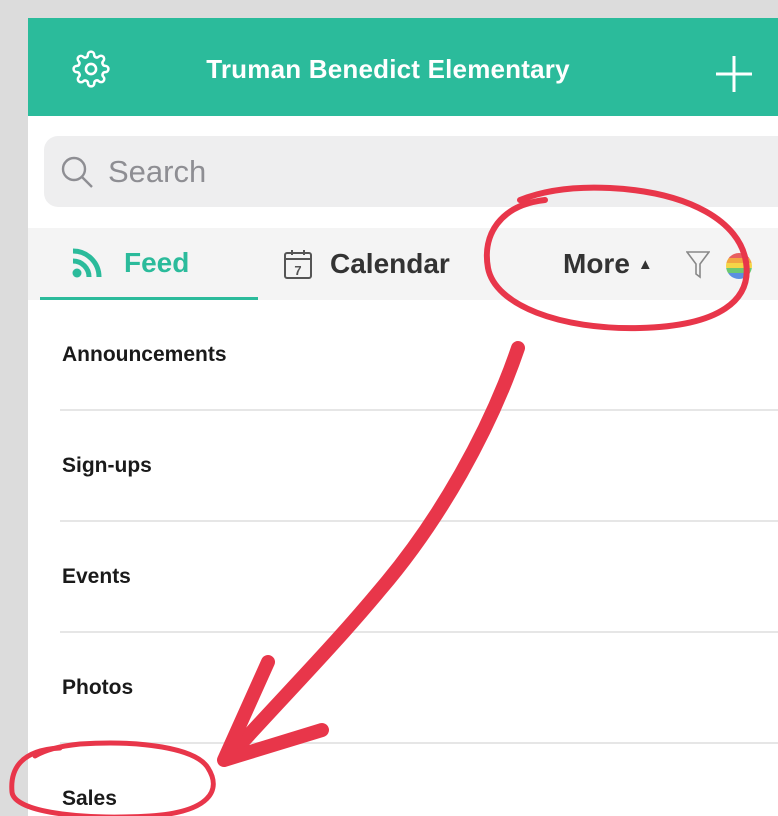 The image size is (778, 816). I want to click on rss-icon, so click(87, 262).